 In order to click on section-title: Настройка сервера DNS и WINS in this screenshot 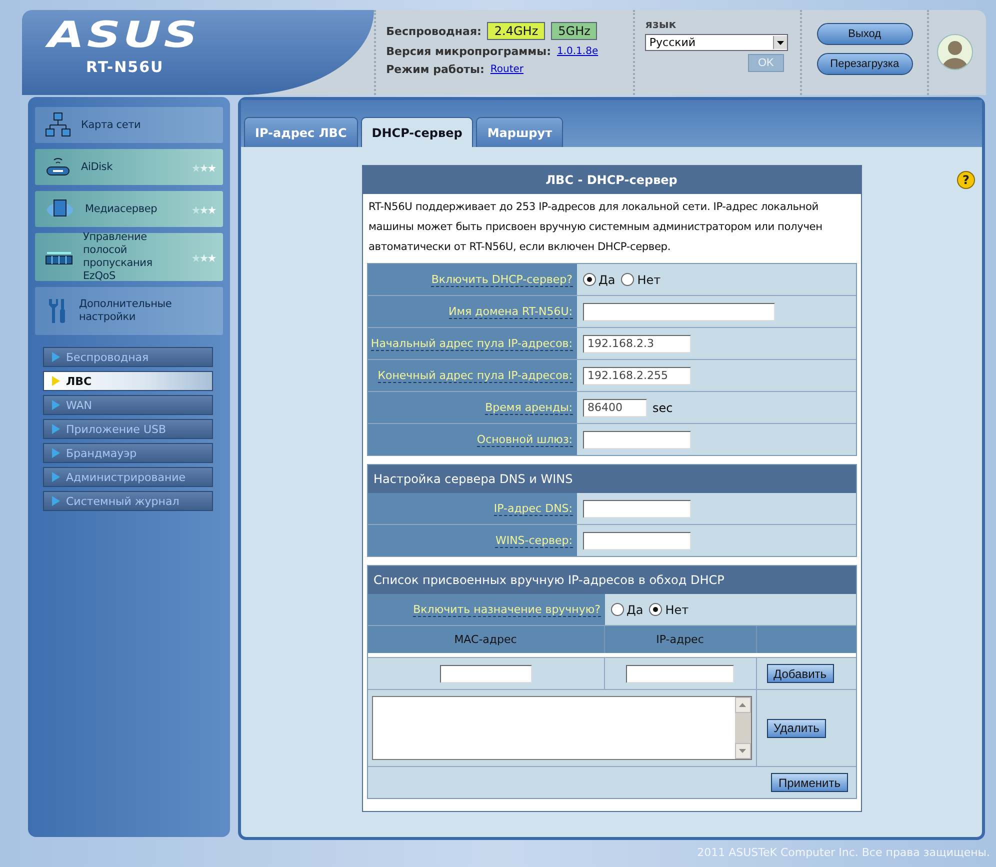, I will do `click(612, 479)`.